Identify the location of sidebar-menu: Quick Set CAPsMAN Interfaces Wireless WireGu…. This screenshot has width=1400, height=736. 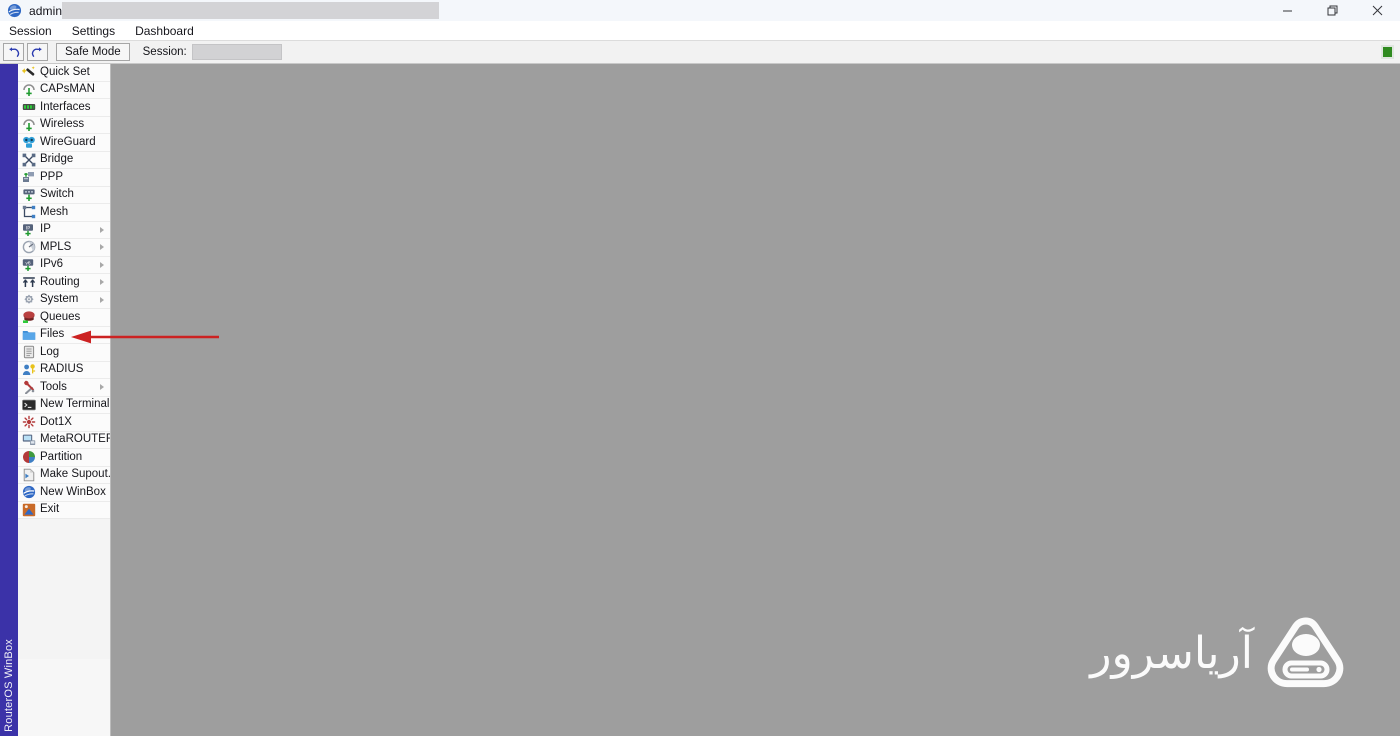
(64, 400).